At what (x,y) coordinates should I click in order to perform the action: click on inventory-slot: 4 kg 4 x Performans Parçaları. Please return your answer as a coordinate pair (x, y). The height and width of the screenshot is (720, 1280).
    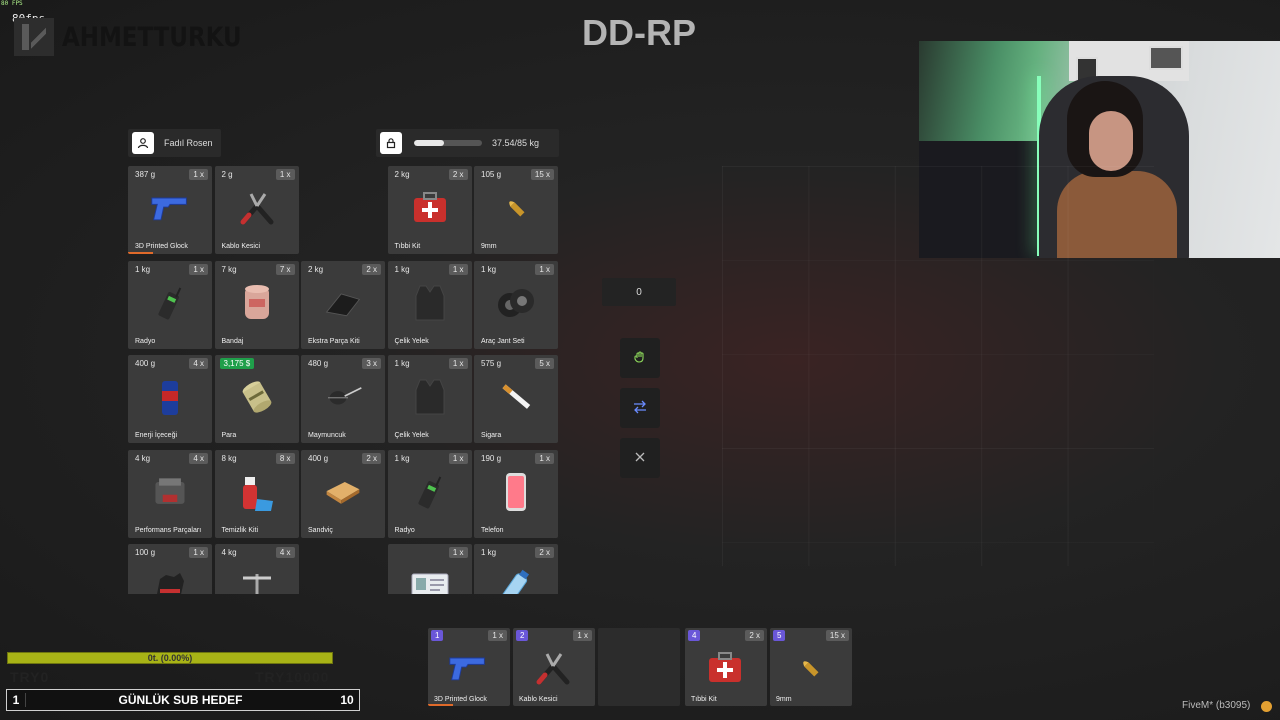
    Looking at the image, I should click on (170, 493).